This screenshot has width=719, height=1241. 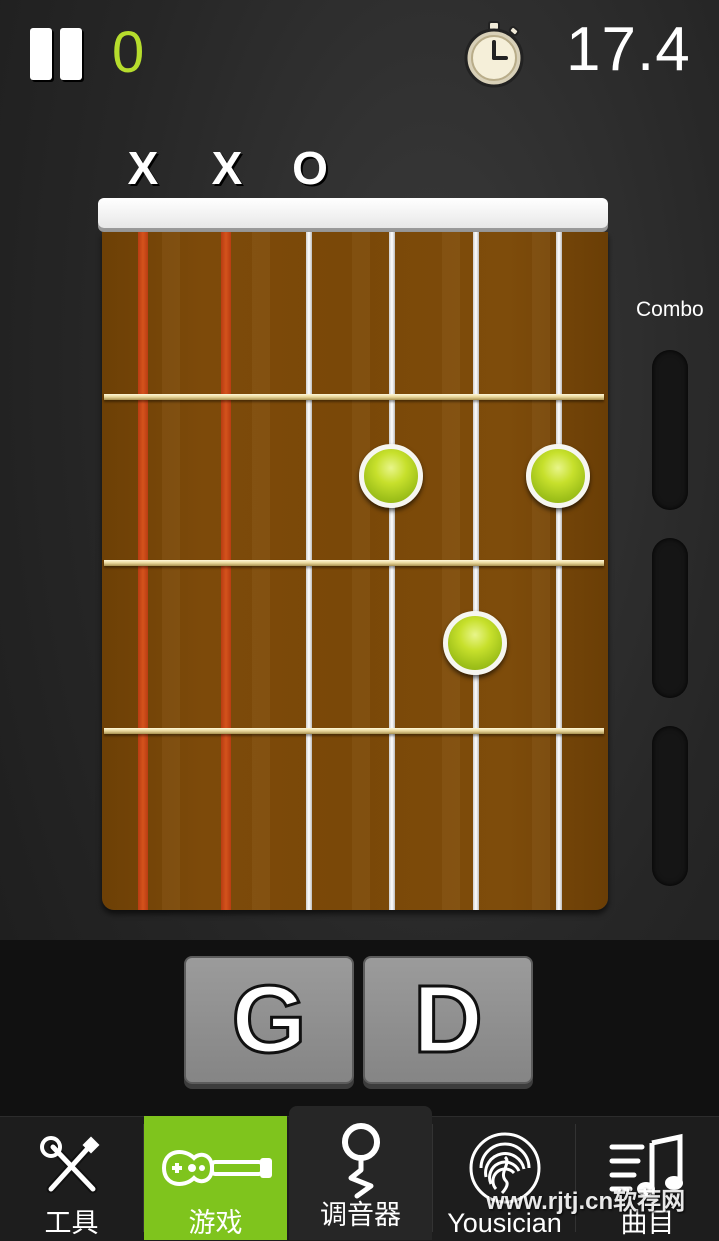 What do you see at coordinates (128, 52) in the screenshot?
I see `score-counter: 0` at bounding box center [128, 52].